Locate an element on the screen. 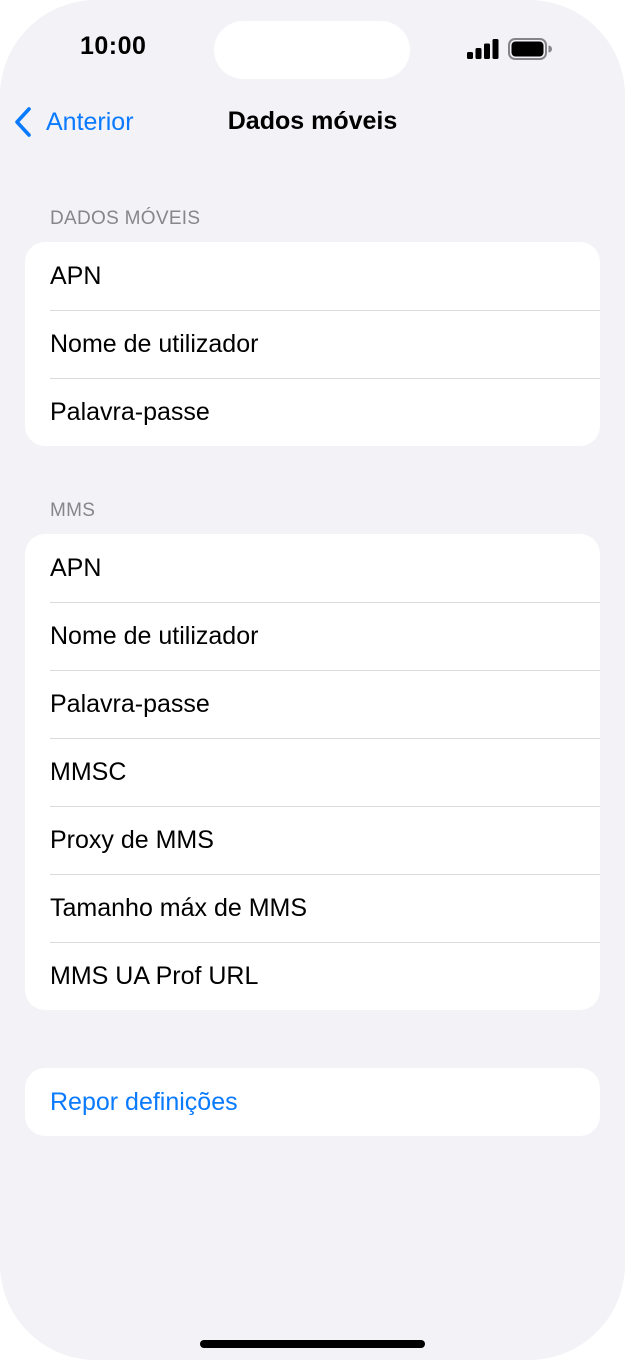 This screenshot has width=625, height=1360. back-button-label: Anterior is located at coordinates (90, 121).